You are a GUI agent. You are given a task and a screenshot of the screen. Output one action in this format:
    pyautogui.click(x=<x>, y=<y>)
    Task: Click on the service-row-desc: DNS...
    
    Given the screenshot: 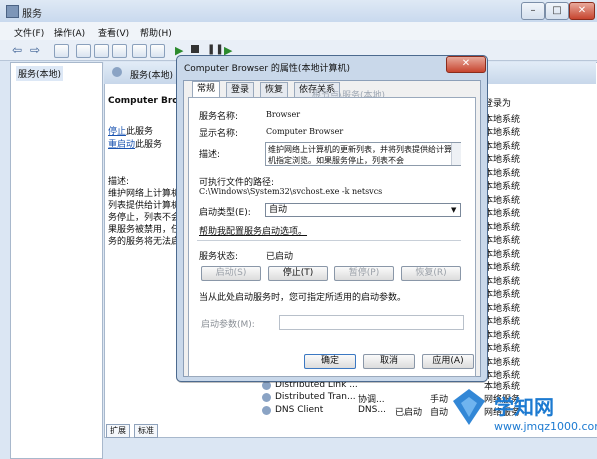 What is the action you would take?
    pyautogui.click(x=372, y=410)
    